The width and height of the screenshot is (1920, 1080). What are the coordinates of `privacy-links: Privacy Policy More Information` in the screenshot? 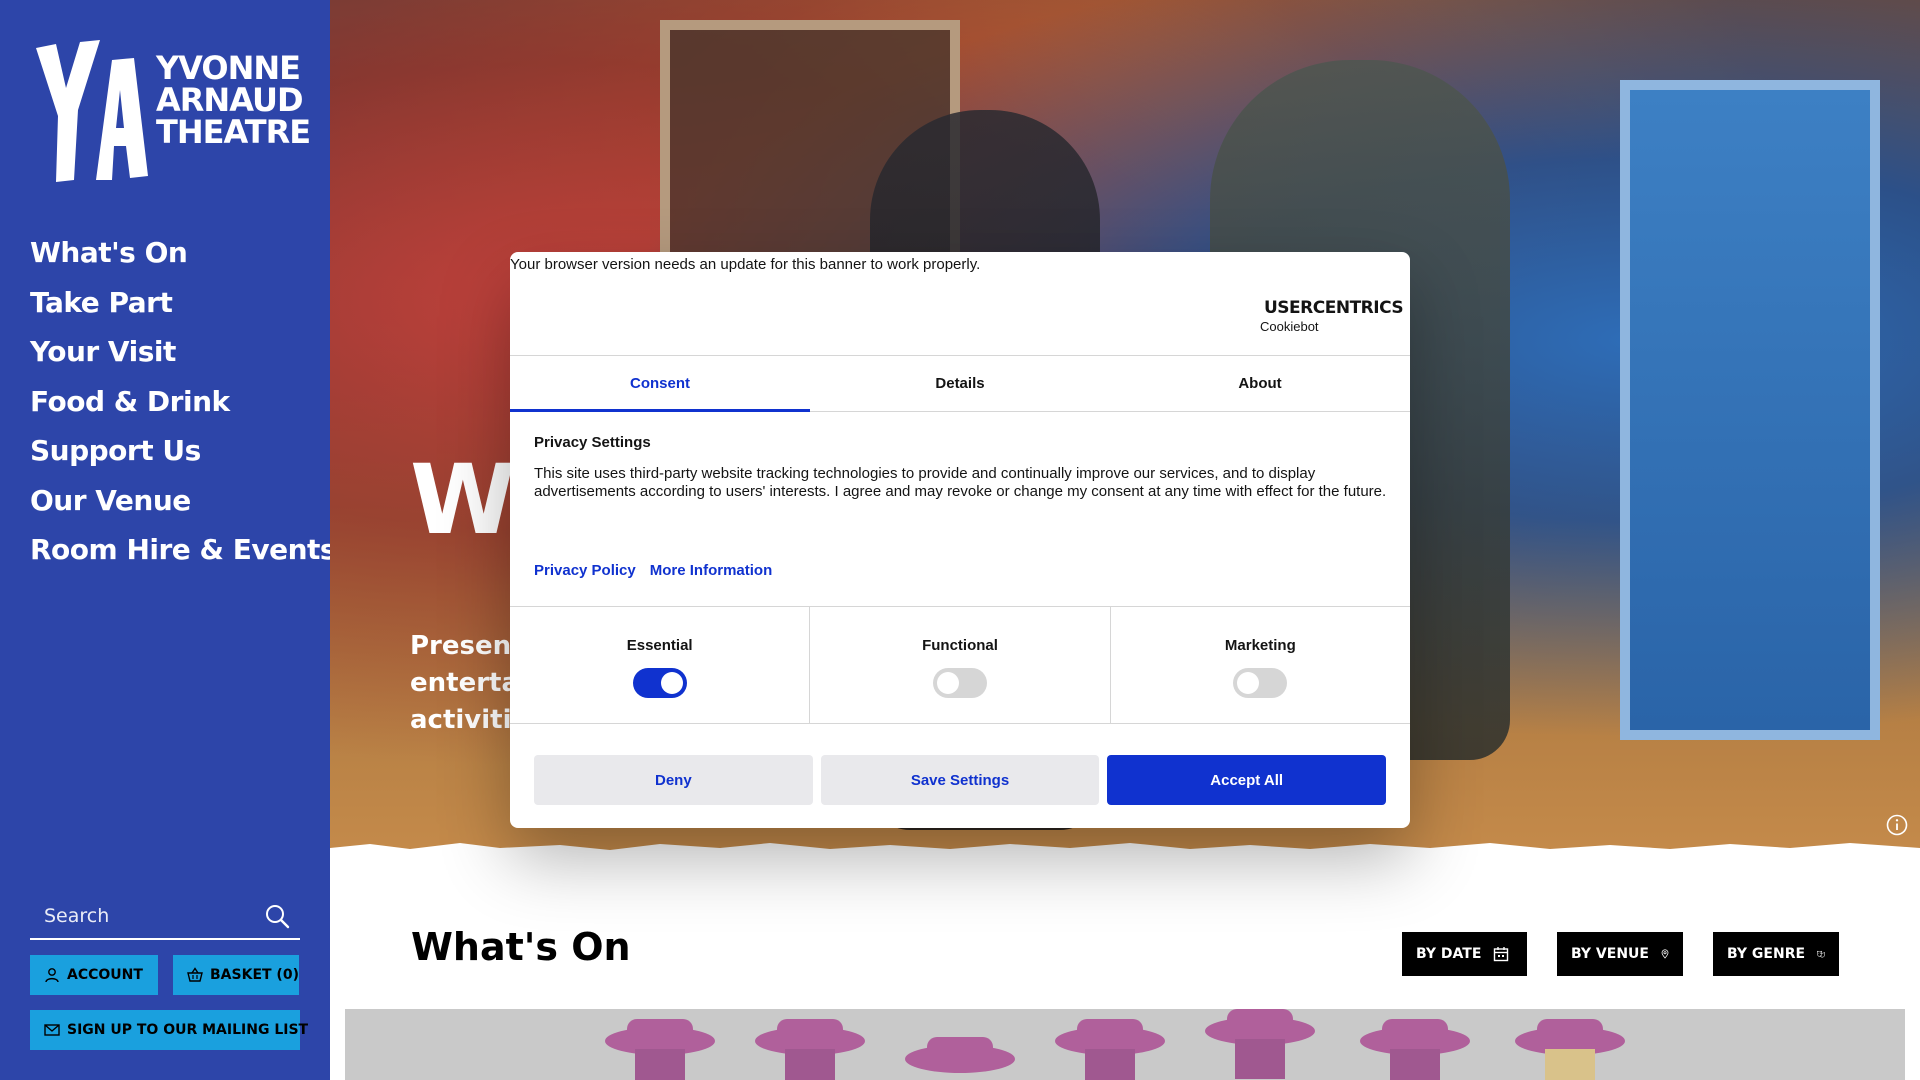 It's located at (653, 570).